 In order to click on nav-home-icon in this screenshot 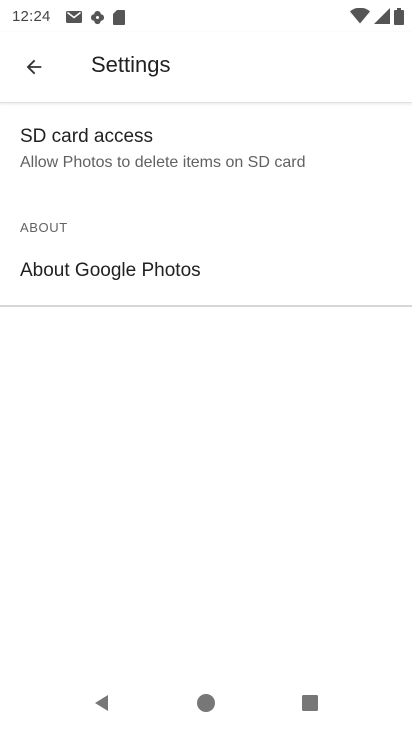, I will do `click(206, 703)`.